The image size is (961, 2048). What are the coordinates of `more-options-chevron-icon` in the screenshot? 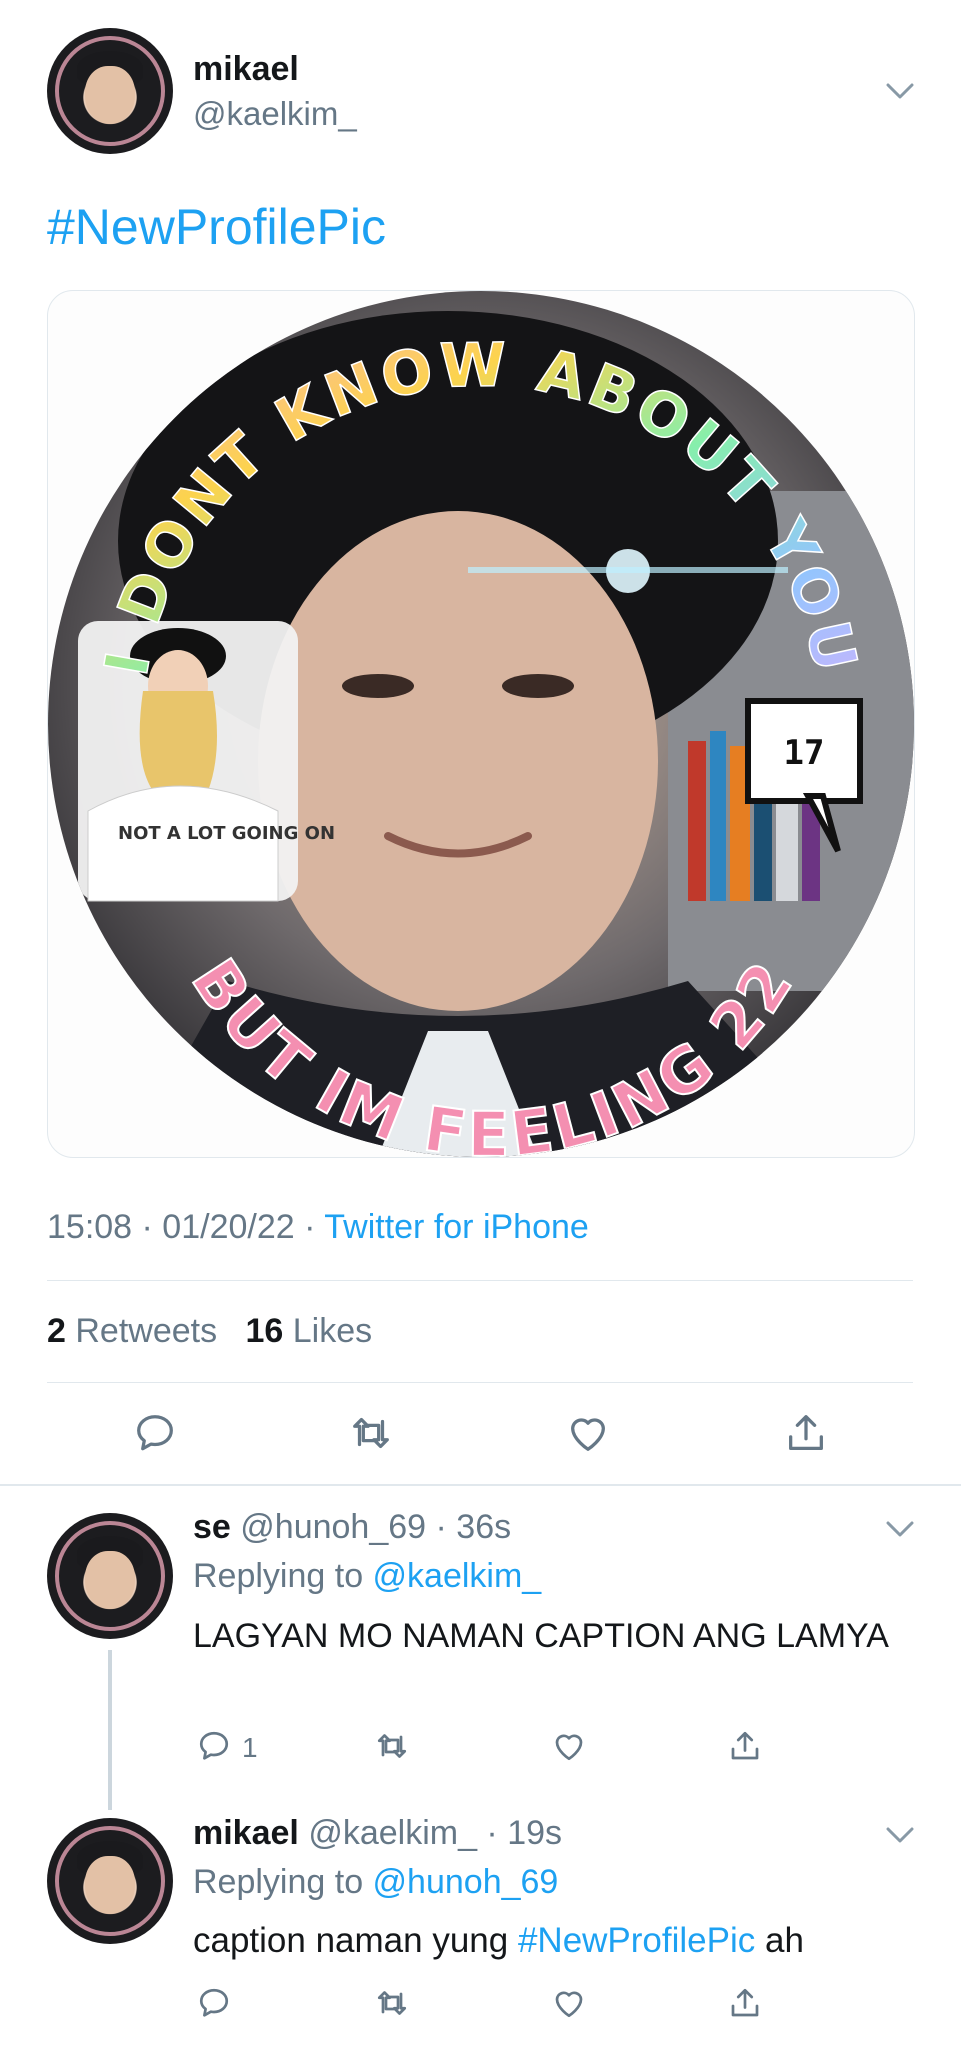 It's located at (900, 91).